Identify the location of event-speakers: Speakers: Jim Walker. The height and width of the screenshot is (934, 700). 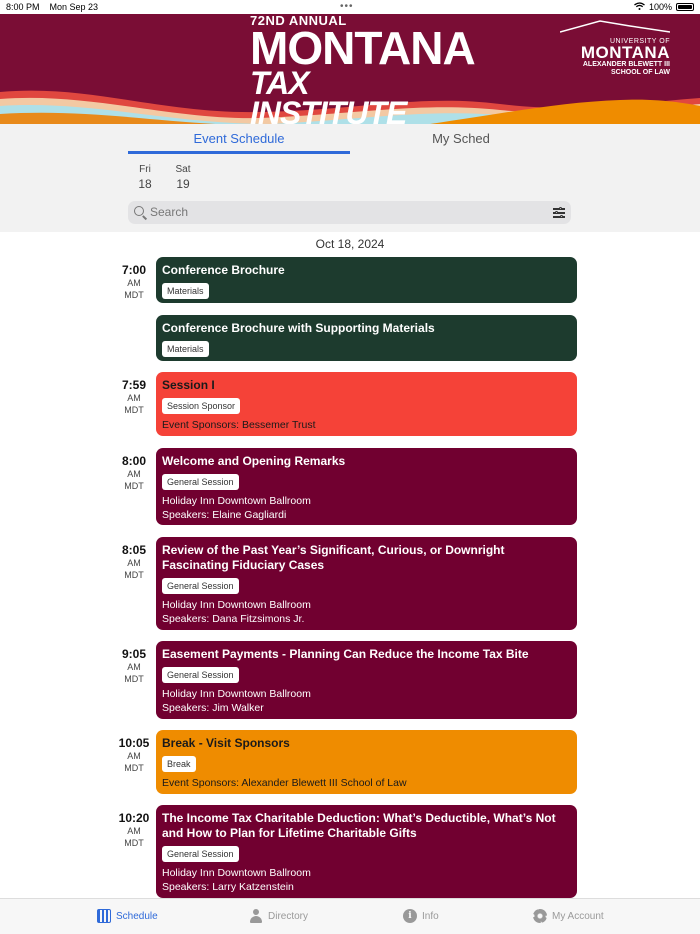
(213, 708).